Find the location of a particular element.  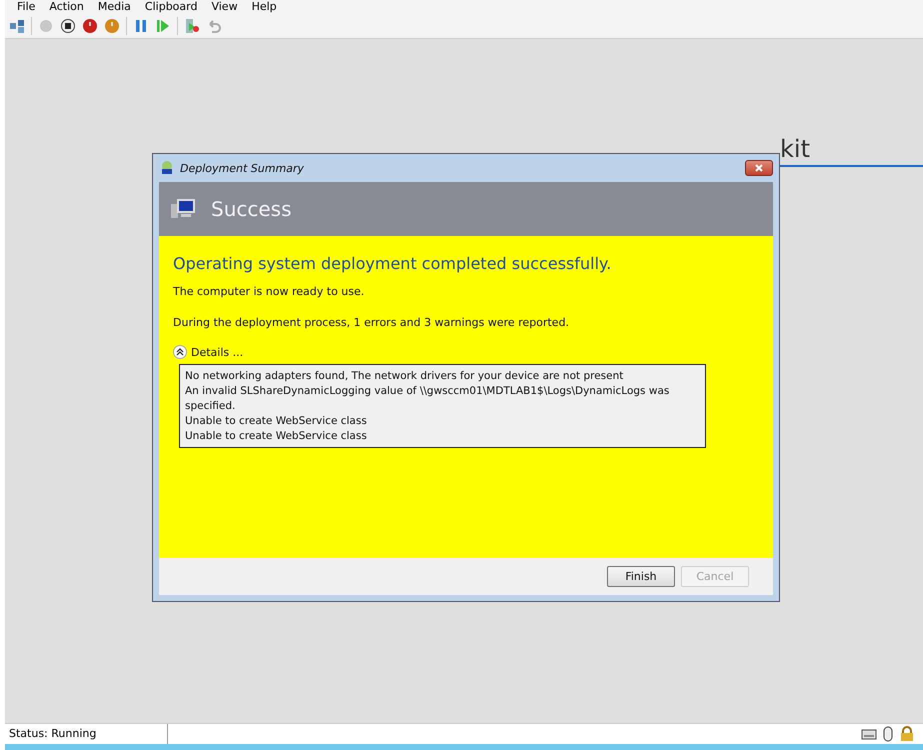

menu-item: Help is located at coordinates (264, 7).